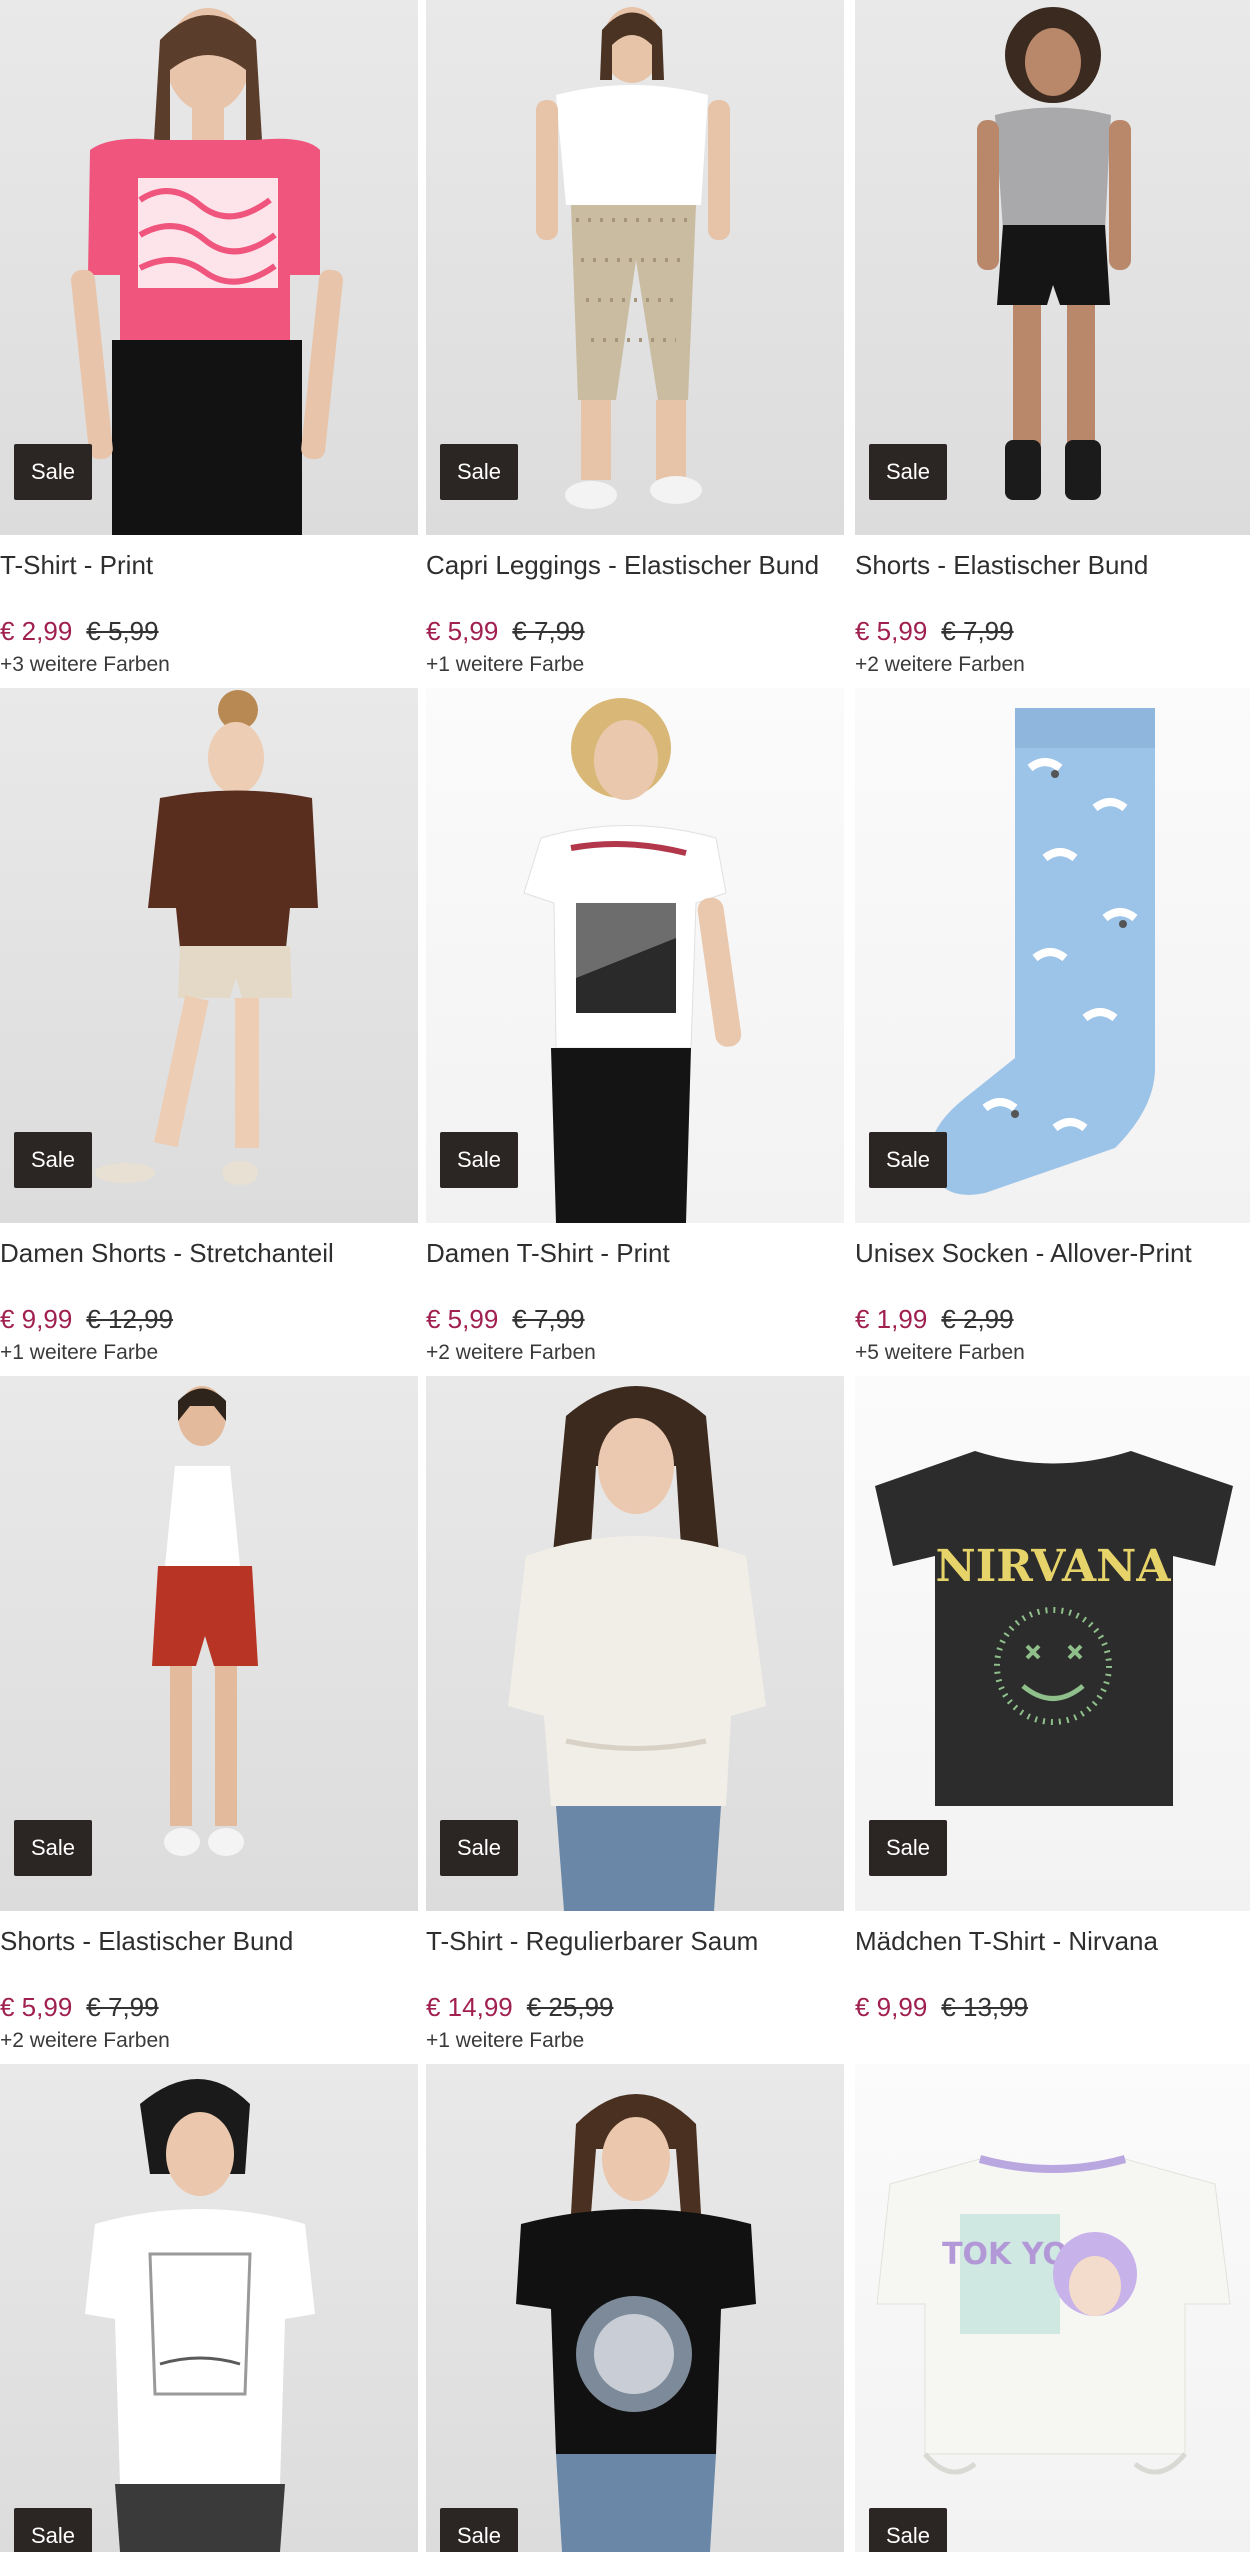  I want to click on original-price: € 25,99, so click(570, 2007).